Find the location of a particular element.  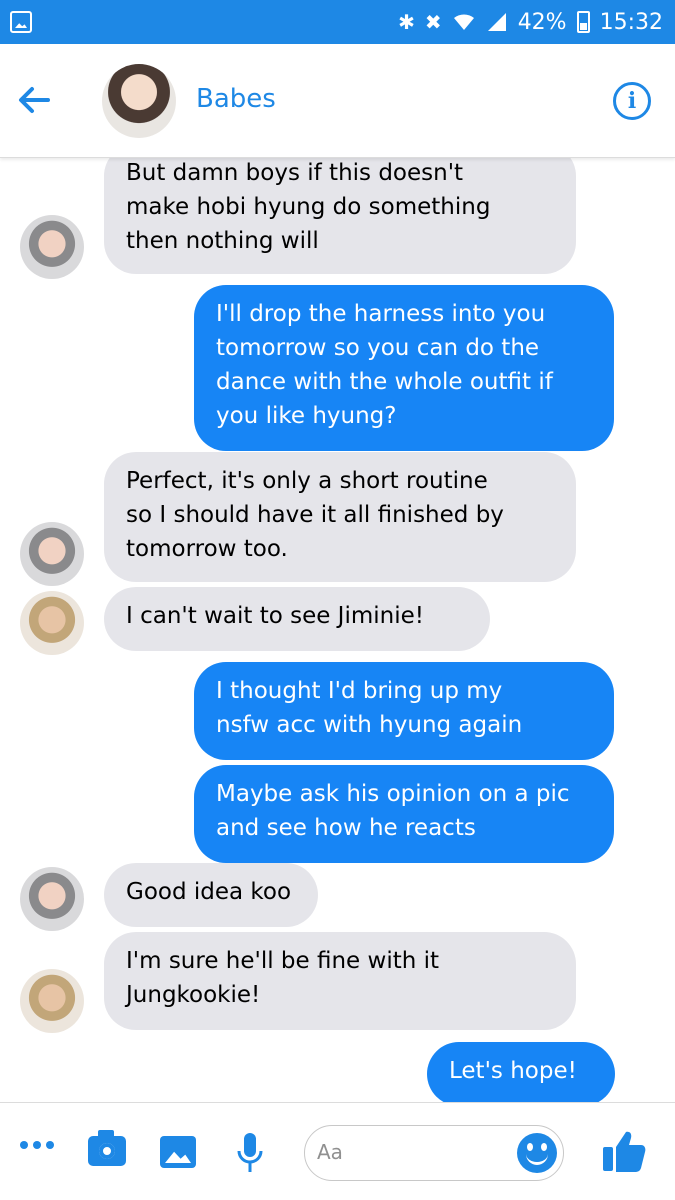

microphone-icon is located at coordinates (250, 1153).